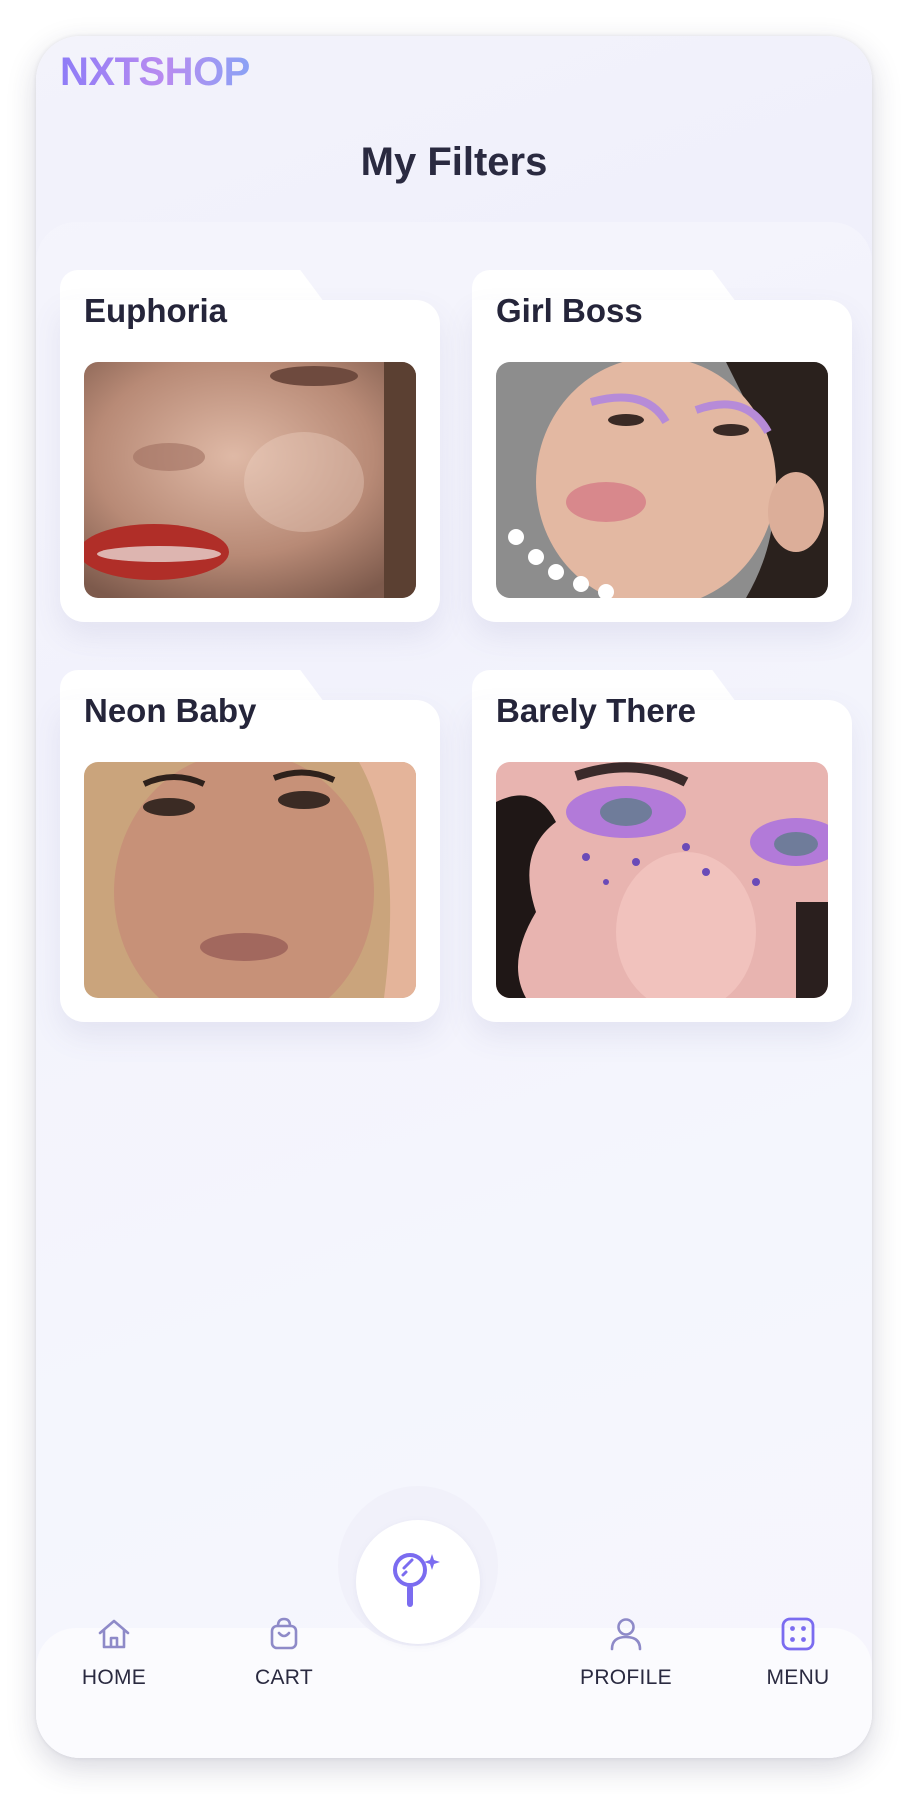 The width and height of the screenshot is (908, 1794). I want to click on brand-logo: NXTSHOP, so click(155, 72).